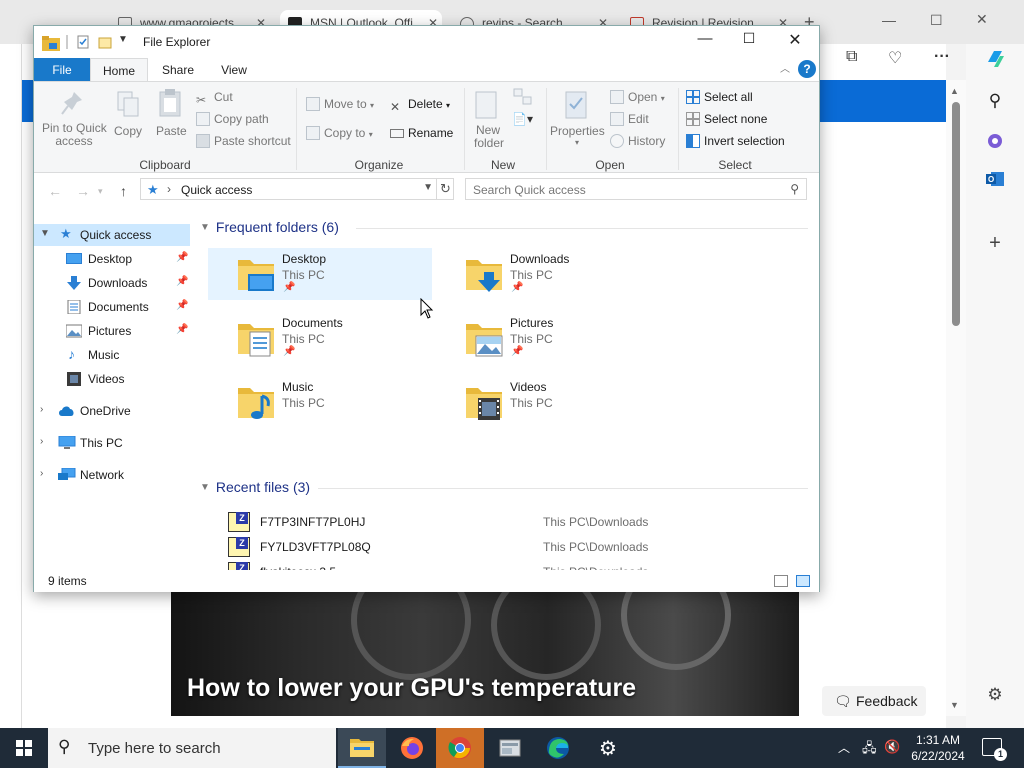 The height and width of the screenshot is (768, 1024). What do you see at coordinates (803, 581) in the screenshot?
I see `large-icons-view-icon` at bounding box center [803, 581].